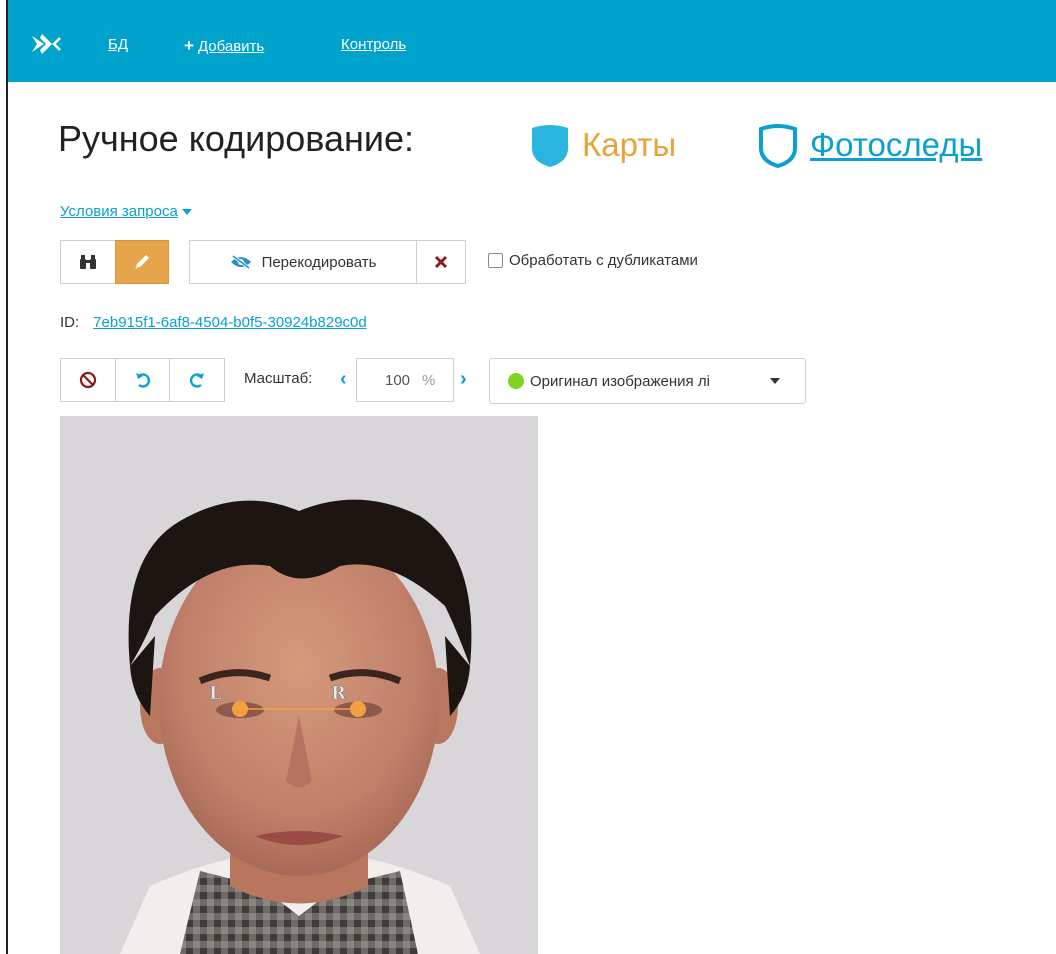 Image resolution: width=1056 pixels, height=954 pixels. I want to click on cancel-button, so click(441, 262).